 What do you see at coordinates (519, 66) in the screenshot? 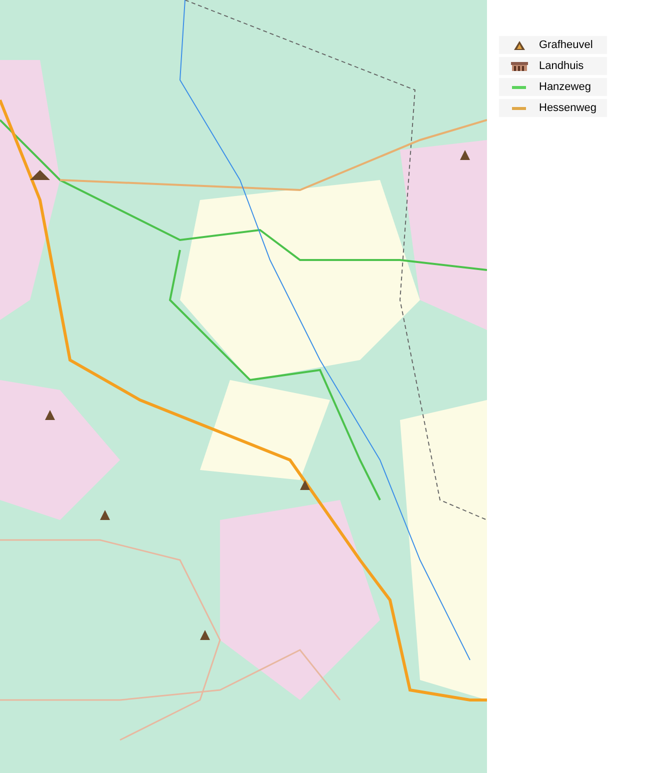
I see `building-icon` at bounding box center [519, 66].